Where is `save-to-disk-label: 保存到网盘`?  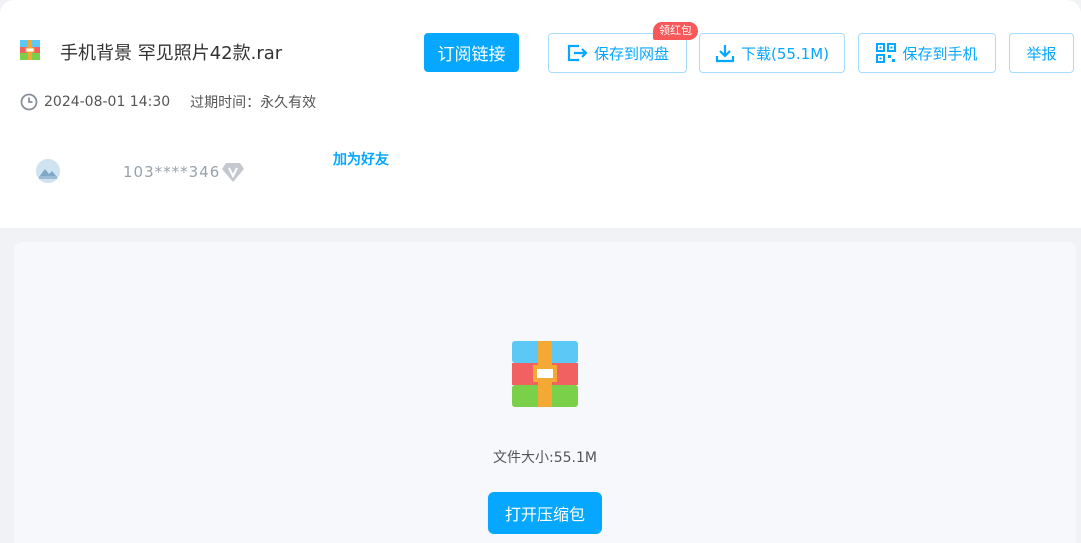 save-to-disk-label: 保存到网盘 is located at coordinates (631, 53).